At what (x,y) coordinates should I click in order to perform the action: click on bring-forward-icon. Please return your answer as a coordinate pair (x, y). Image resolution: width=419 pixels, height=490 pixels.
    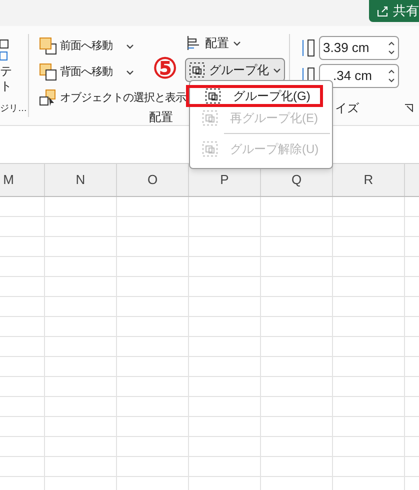
    Looking at the image, I should click on (48, 46).